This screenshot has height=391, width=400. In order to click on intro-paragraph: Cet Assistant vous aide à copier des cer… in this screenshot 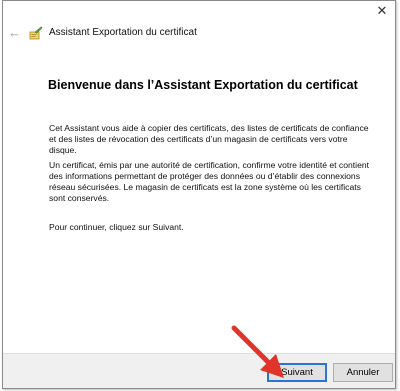, I will do `click(209, 139)`.